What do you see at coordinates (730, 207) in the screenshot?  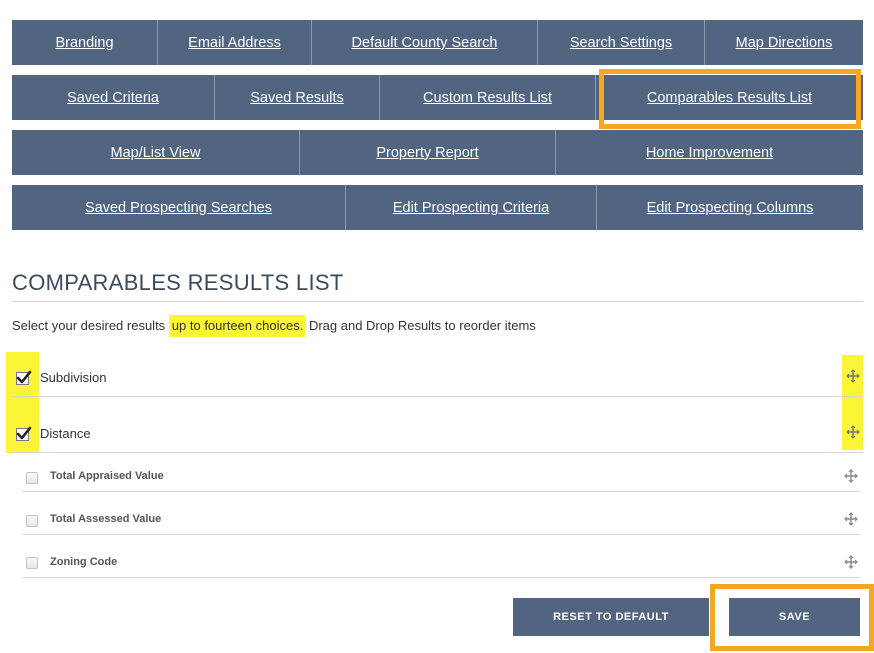 I see `tab-edit-prospecting-columns: Edit Prospecting Columns` at bounding box center [730, 207].